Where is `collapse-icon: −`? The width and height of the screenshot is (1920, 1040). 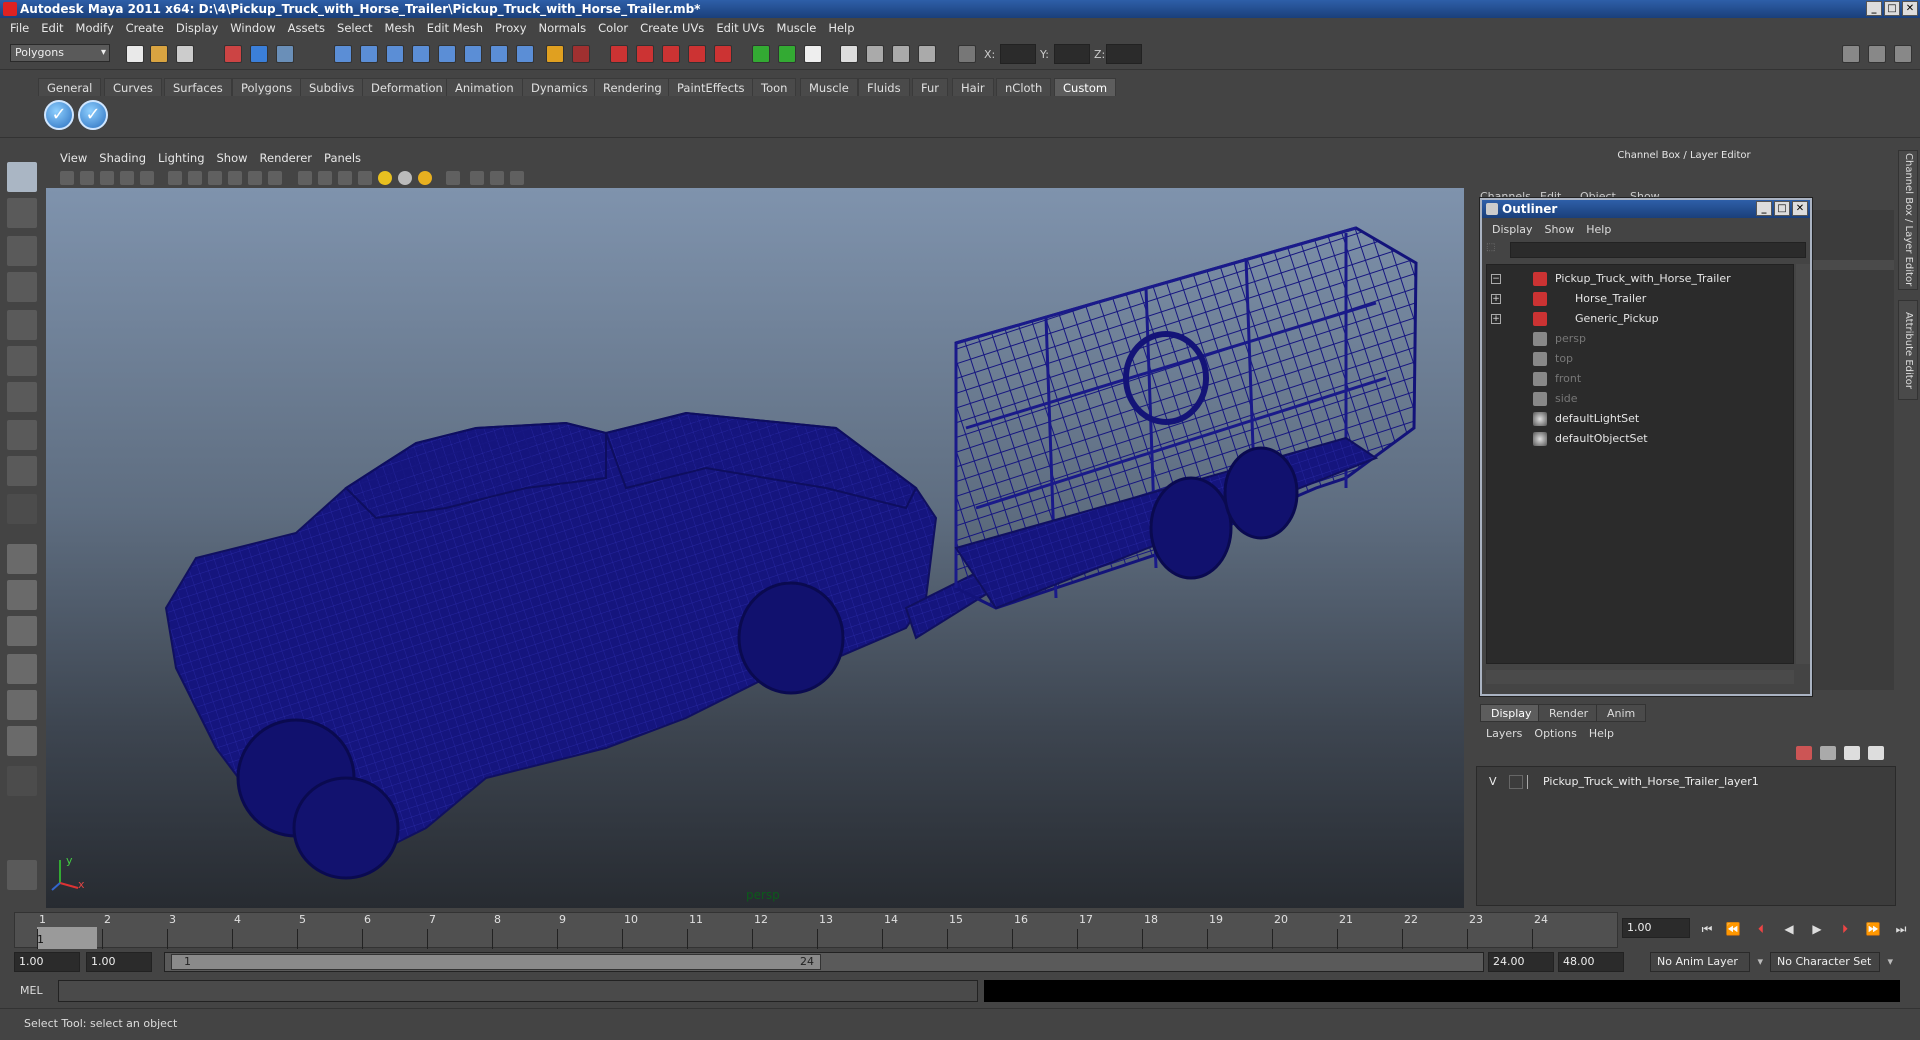 collapse-icon: − is located at coordinates (1496, 279).